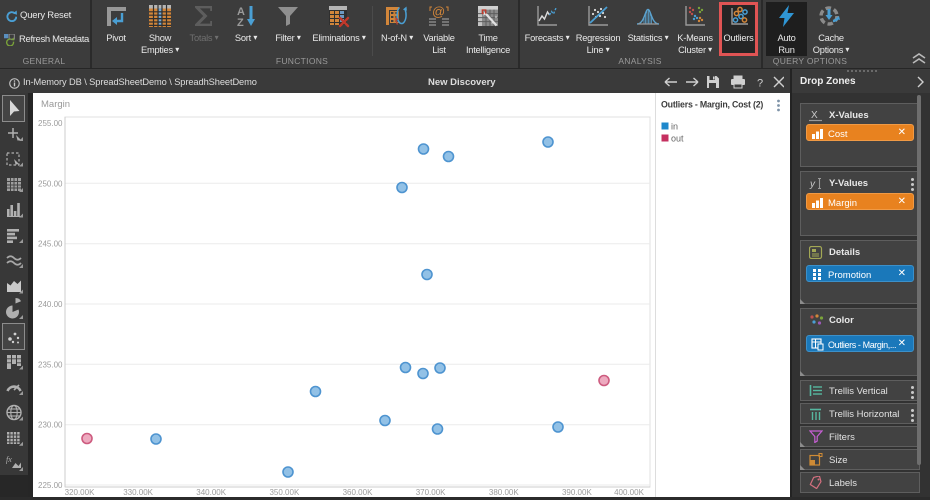  I want to click on svg-text: Margin, so click(55, 104).